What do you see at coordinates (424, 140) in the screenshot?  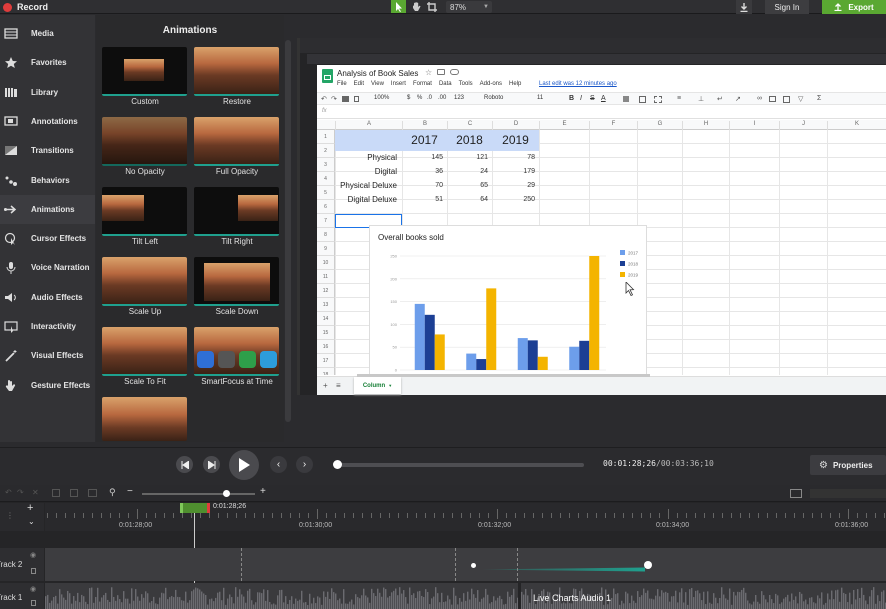 I see `year-header-cell: 2017` at bounding box center [424, 140].